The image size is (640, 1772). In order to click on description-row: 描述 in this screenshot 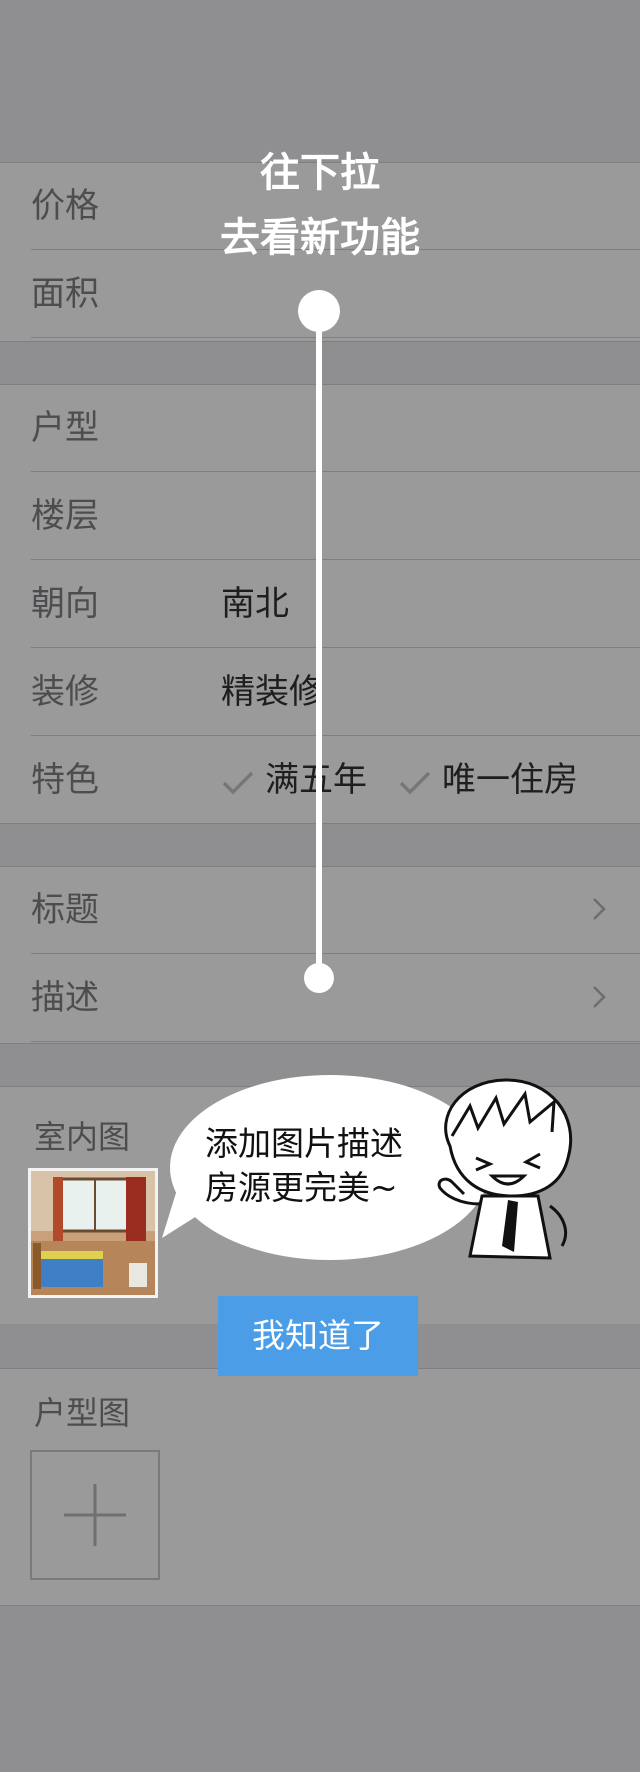, I will do `click(335, 998)`.